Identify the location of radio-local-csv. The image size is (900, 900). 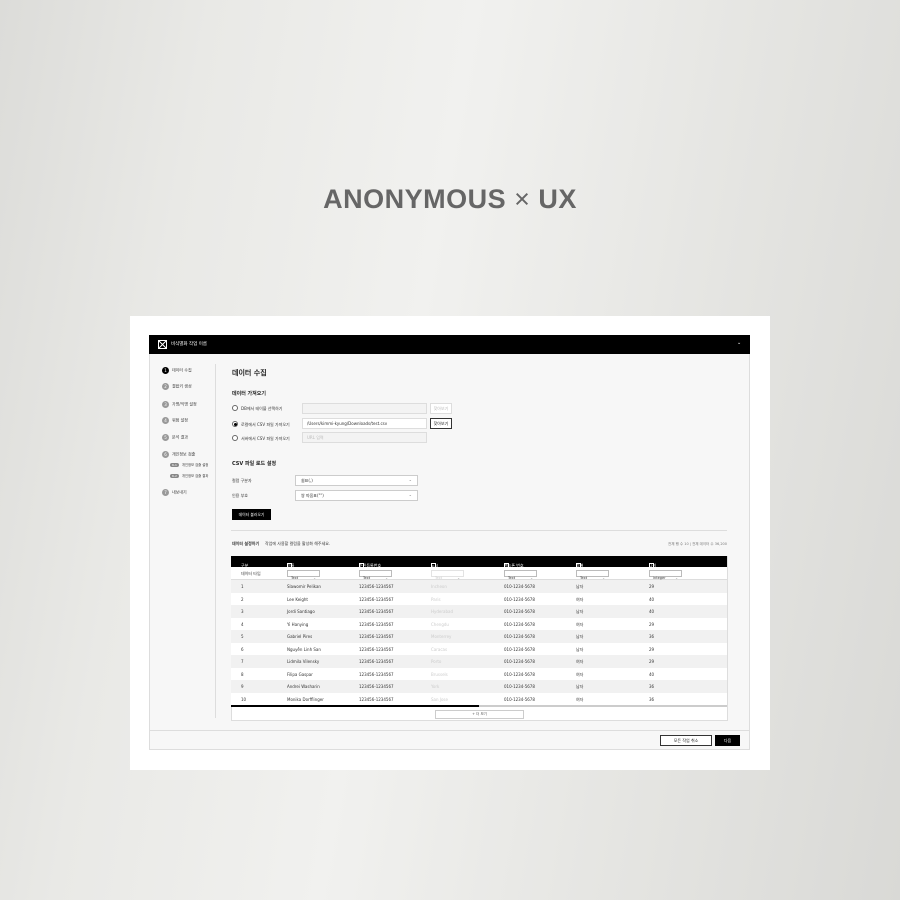
(235, 424).